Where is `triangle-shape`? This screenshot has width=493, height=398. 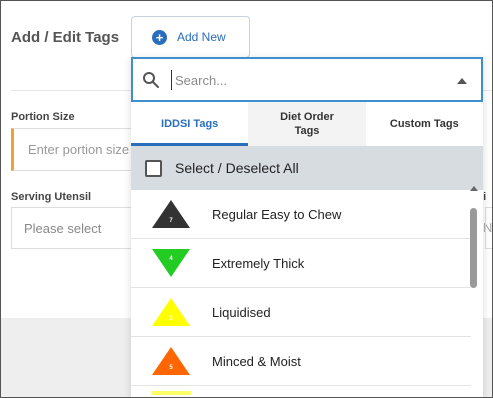 triangle-shape is located at coordinates (171, 263).